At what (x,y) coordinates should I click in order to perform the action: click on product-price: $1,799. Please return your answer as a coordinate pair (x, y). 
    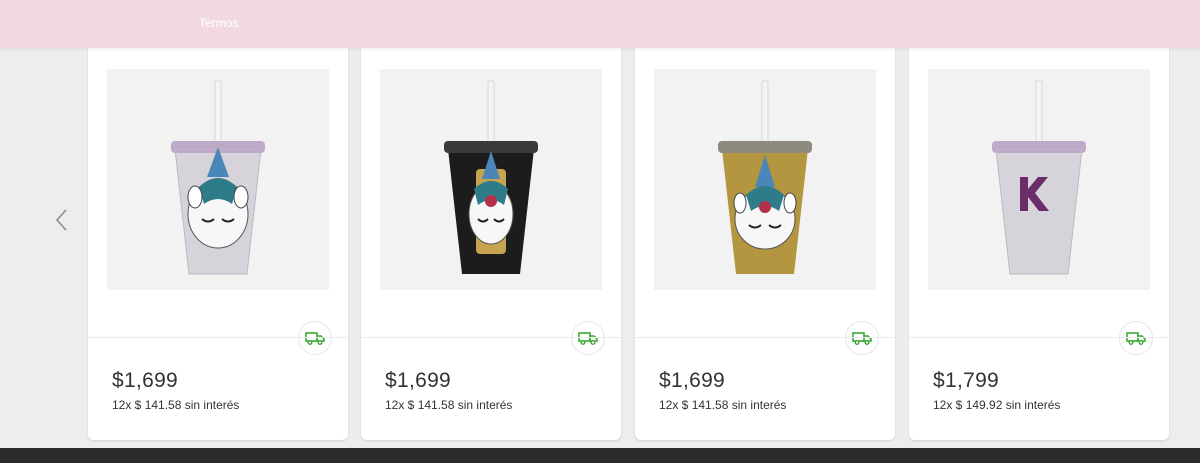
    Looking at the image, I should click on (966, 380).